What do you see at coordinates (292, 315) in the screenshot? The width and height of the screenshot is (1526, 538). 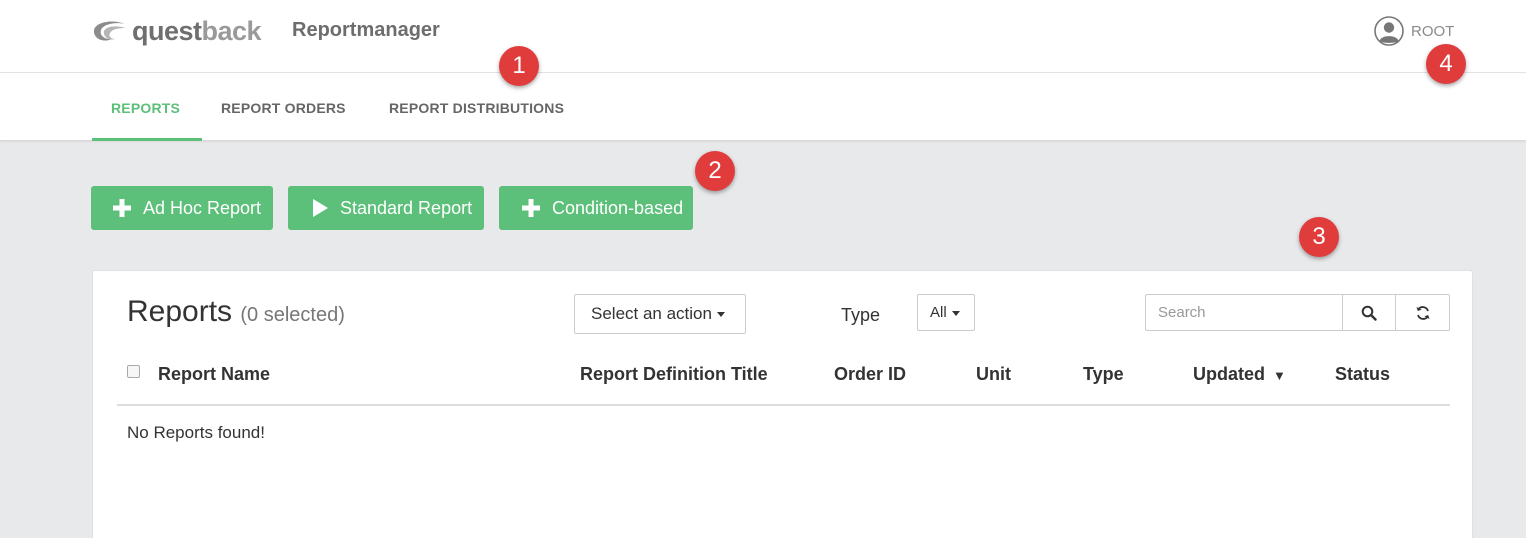 I see `selected-count: (0 selected)` at bounding box center [292, 315].